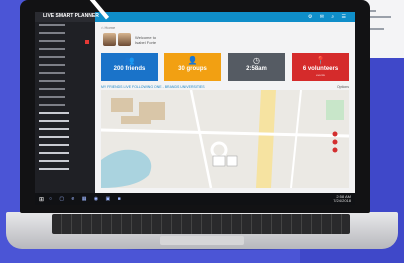  What do you see at coordinates (225, 41) in the screenshot?
I see `user-row: Welcome to Isabel Forte` at bounding box center [225, 41].